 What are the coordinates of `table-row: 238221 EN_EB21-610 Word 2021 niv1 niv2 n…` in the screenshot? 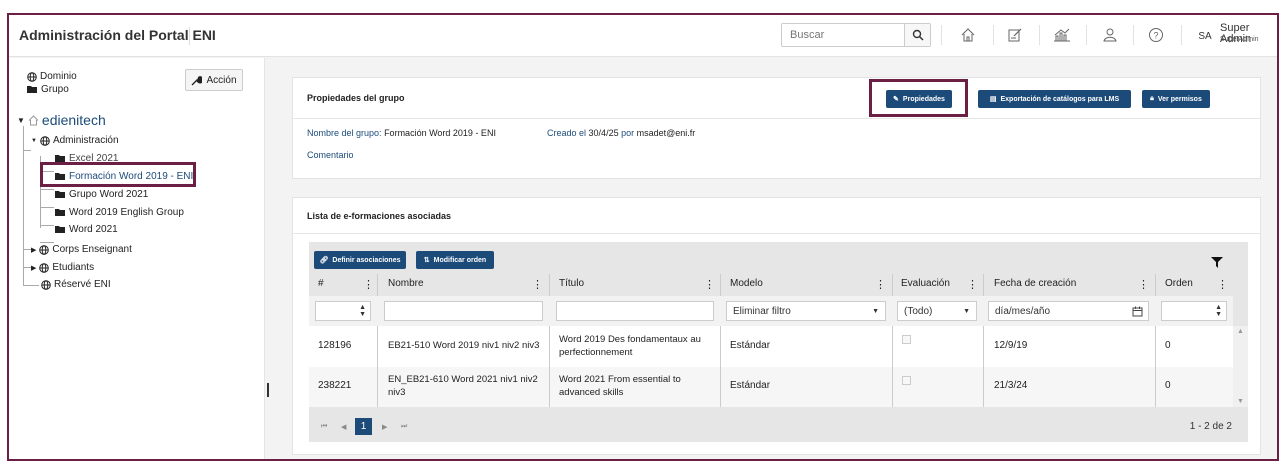 It's located at (771, 387).